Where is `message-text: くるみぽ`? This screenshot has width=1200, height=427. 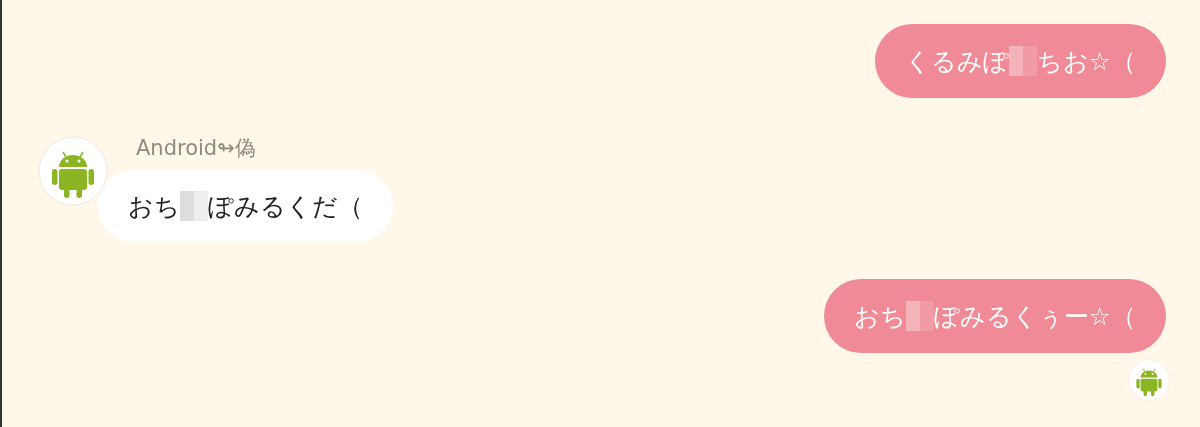
message-text: くるみぽ is located at coordinates (956, 61).